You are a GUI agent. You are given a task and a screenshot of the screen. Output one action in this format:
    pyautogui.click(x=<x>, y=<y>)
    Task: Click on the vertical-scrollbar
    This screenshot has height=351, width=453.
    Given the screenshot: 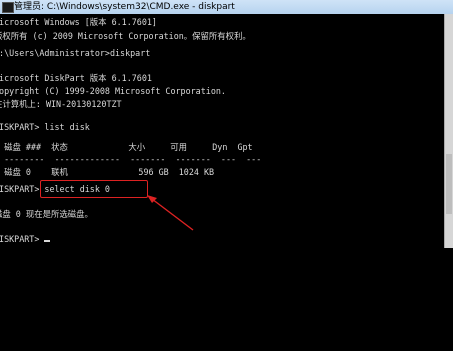 What is the action you would take?
    pyautogui.click(x=448, y=131)
    